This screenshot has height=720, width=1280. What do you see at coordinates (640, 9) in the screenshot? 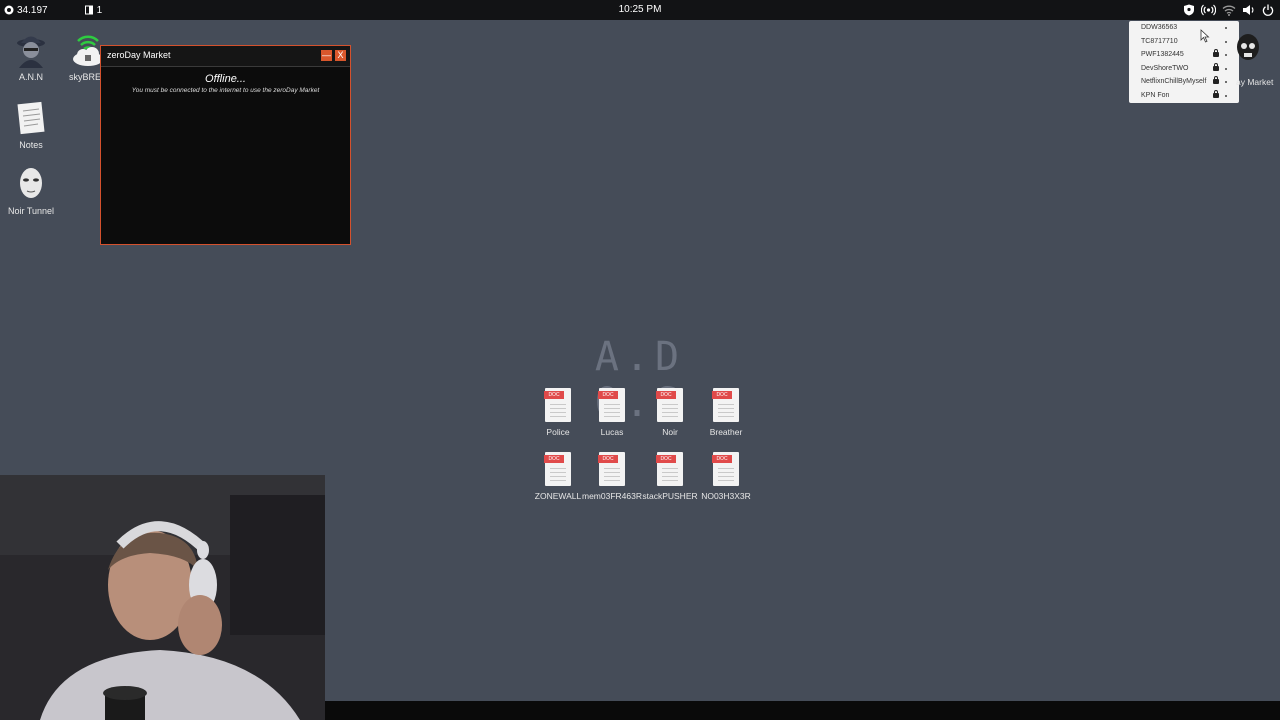
I see `clock: 10:25 PM` at bounding box center [640, 9].